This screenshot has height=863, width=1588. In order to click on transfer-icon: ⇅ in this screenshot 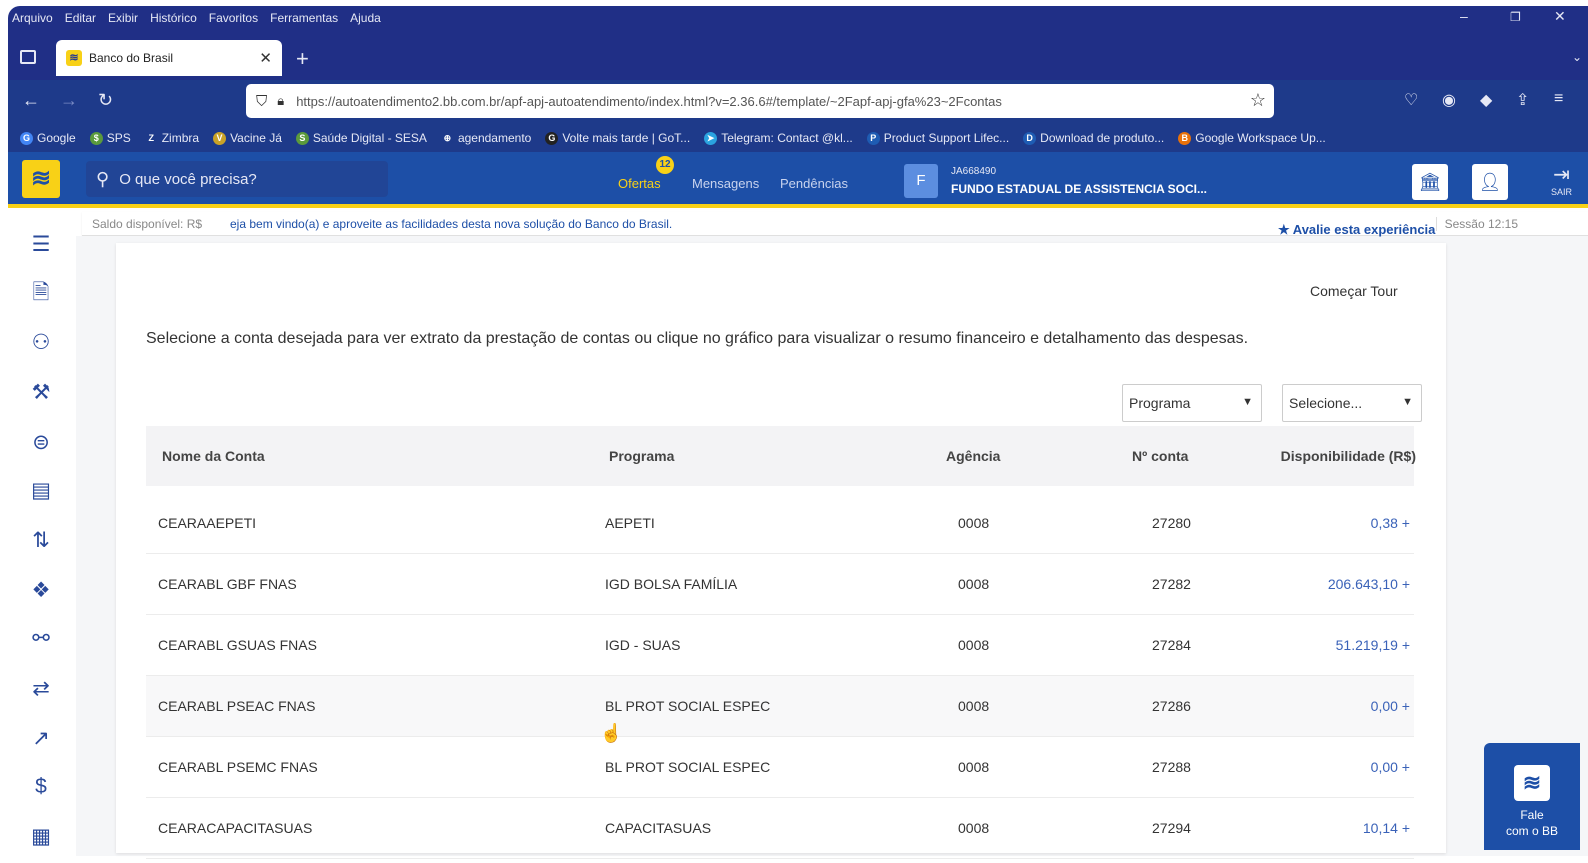, I will do `click(41, 541)`.